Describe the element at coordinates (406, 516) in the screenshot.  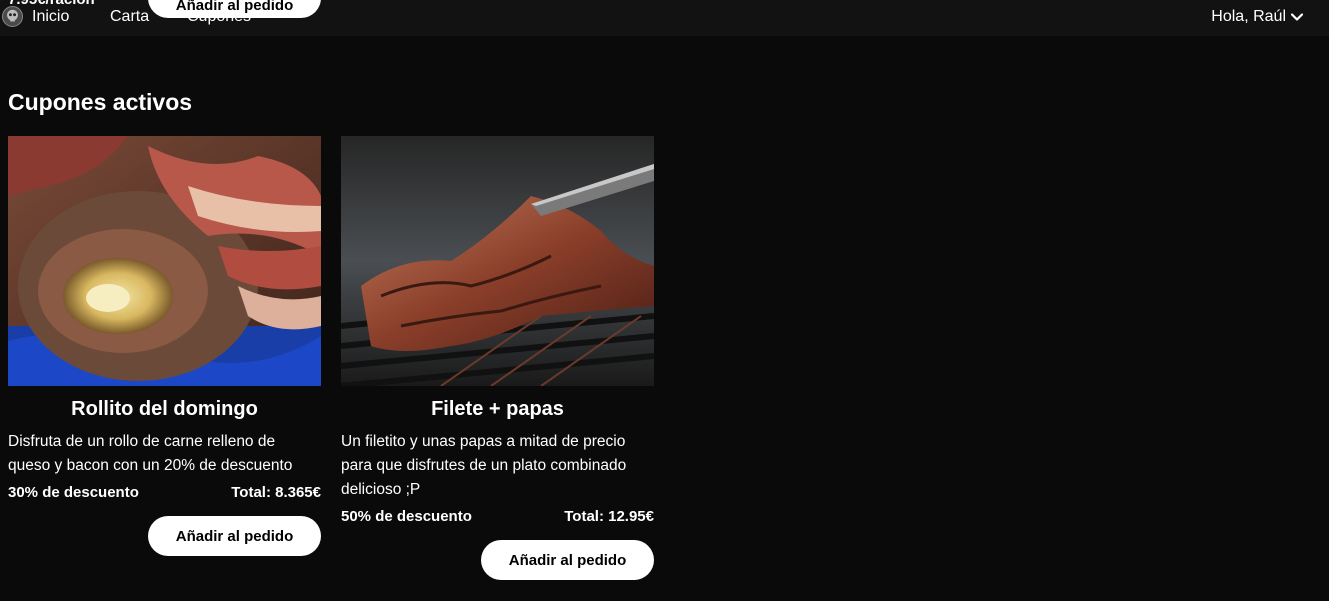
I see `coupon-discount: 50% de descuento` at that location.